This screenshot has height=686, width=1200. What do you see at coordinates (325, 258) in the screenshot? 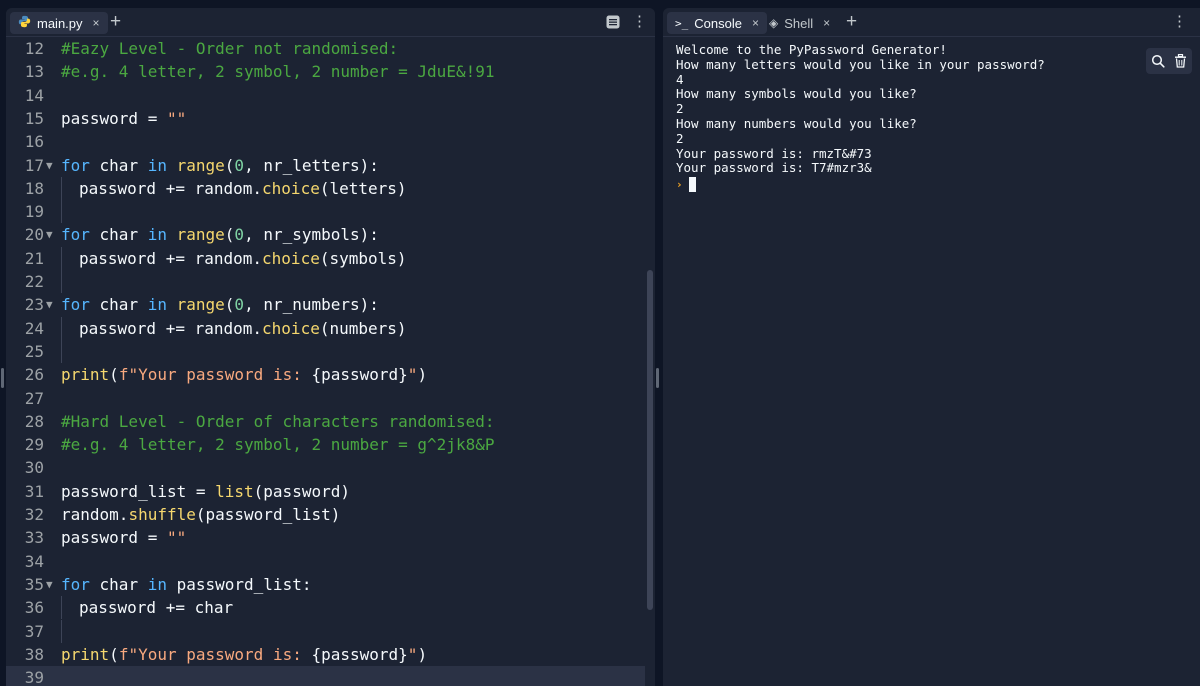
I see `code-line: 21 password += random.choice(symbols)` at bounding box center [325, 258].